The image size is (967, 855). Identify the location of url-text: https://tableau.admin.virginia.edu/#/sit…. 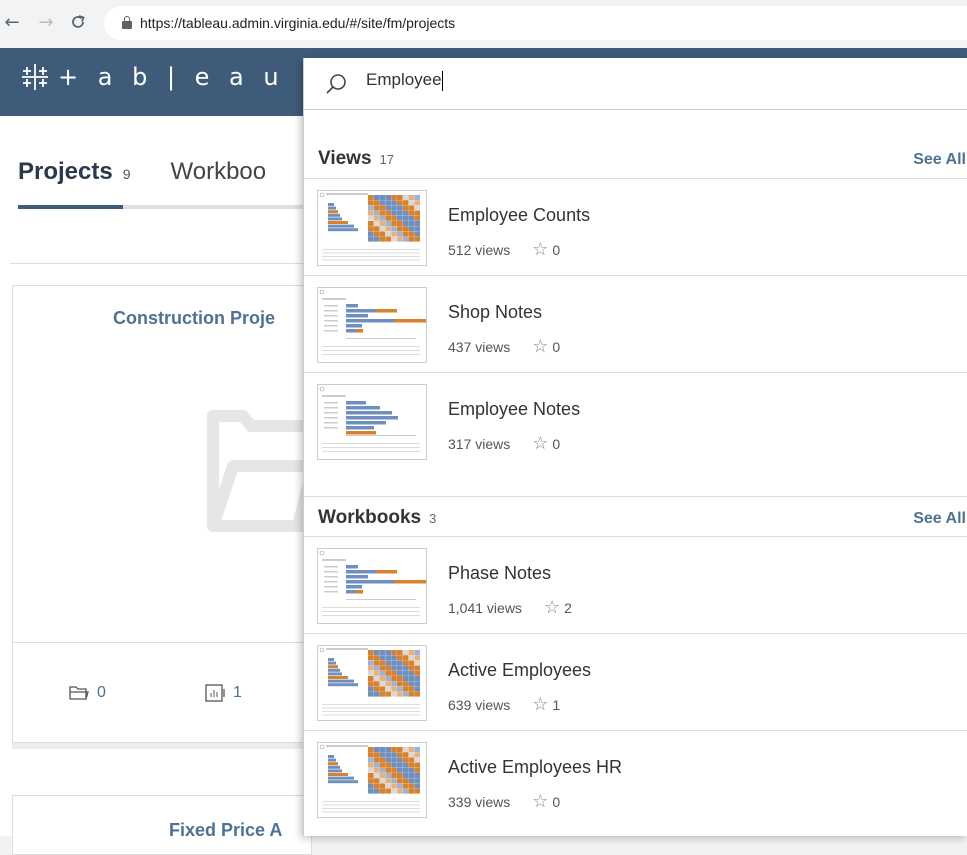
(298, 23).